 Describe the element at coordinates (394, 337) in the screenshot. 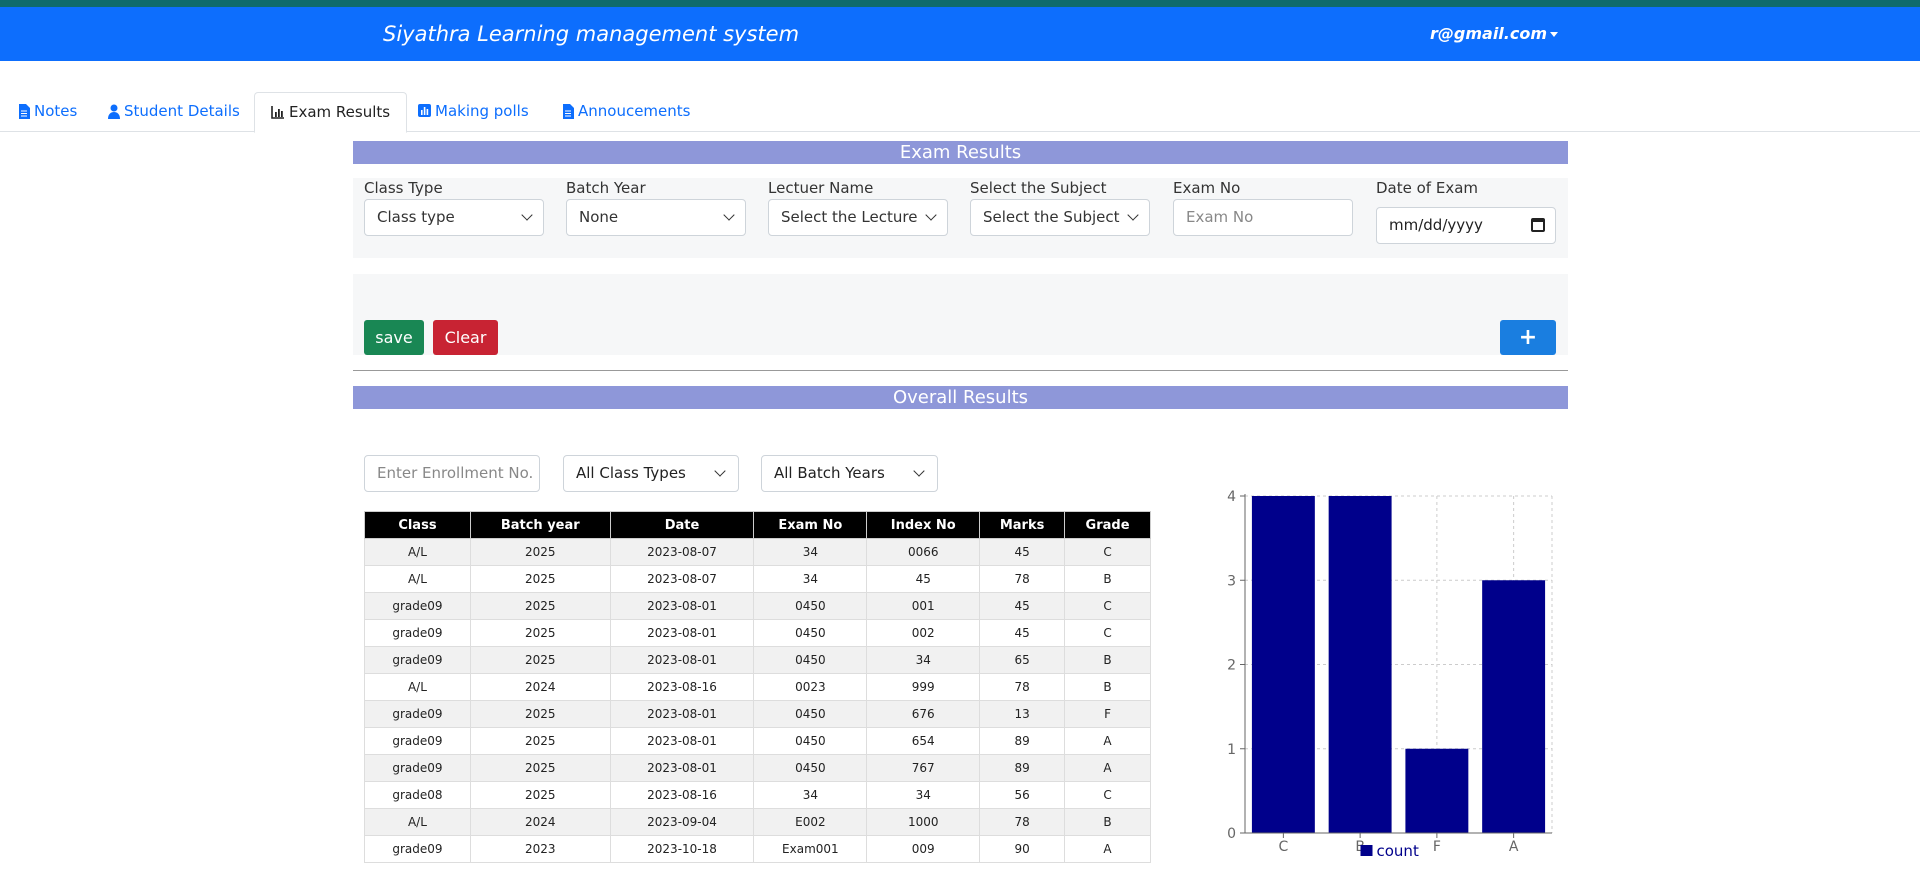

I see `save-button: save` at that location.